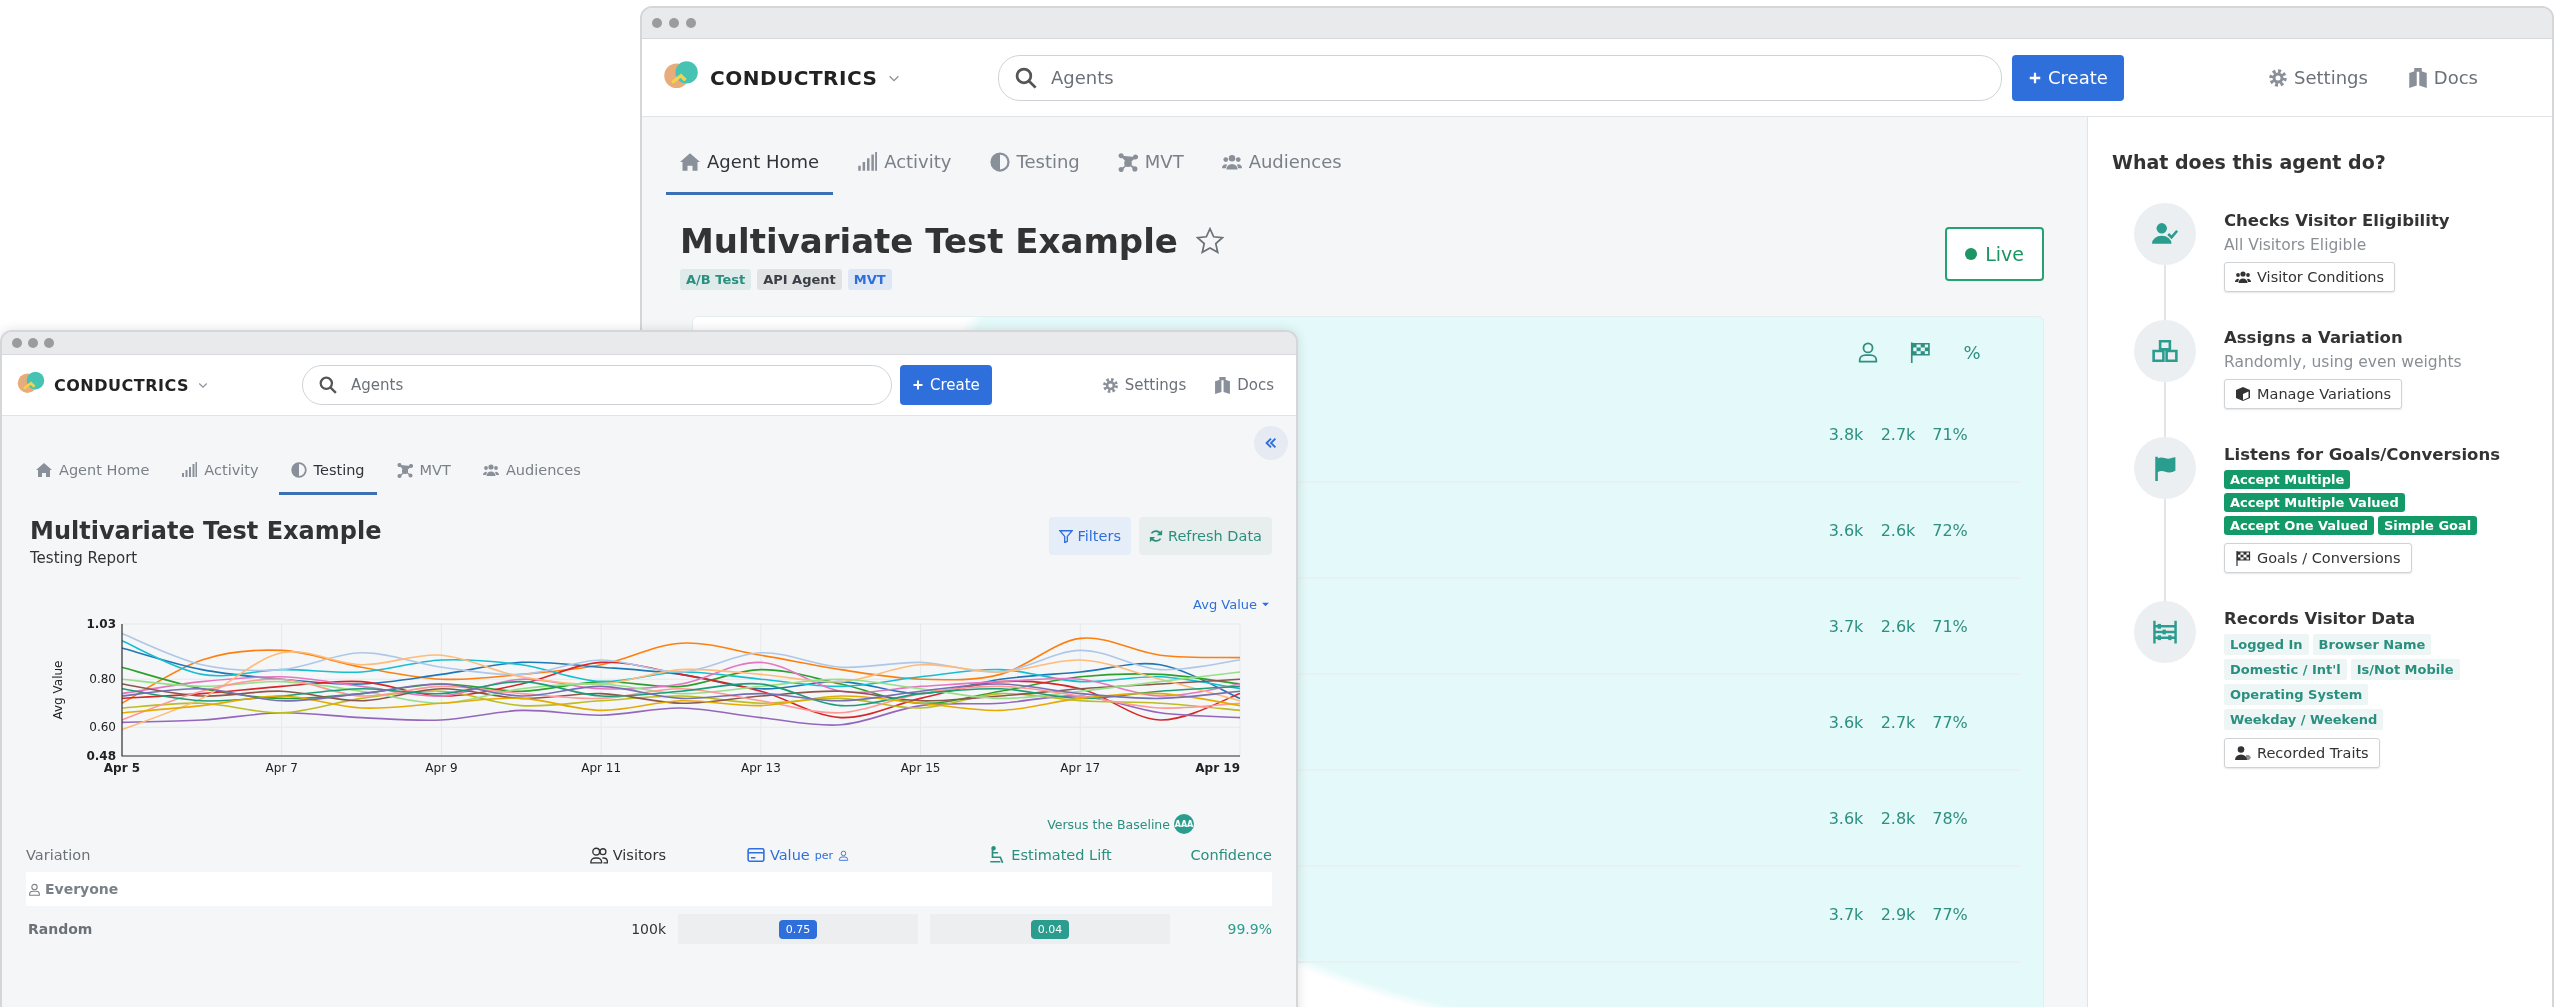 The height and width of the screenshot is (1007, 2560). What do you see at coordinates (1994, 254) in the screenshot?
I see `status-button: Live` at bounding box center [1994, 254].